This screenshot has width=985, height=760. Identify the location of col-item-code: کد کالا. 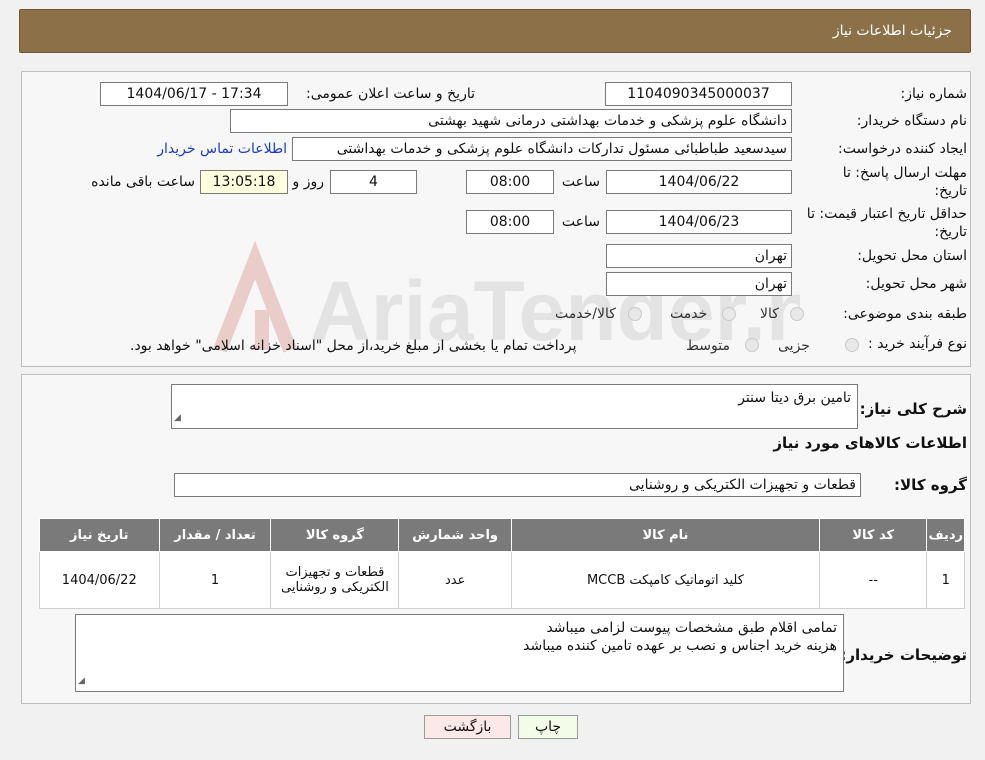
(873, 535).